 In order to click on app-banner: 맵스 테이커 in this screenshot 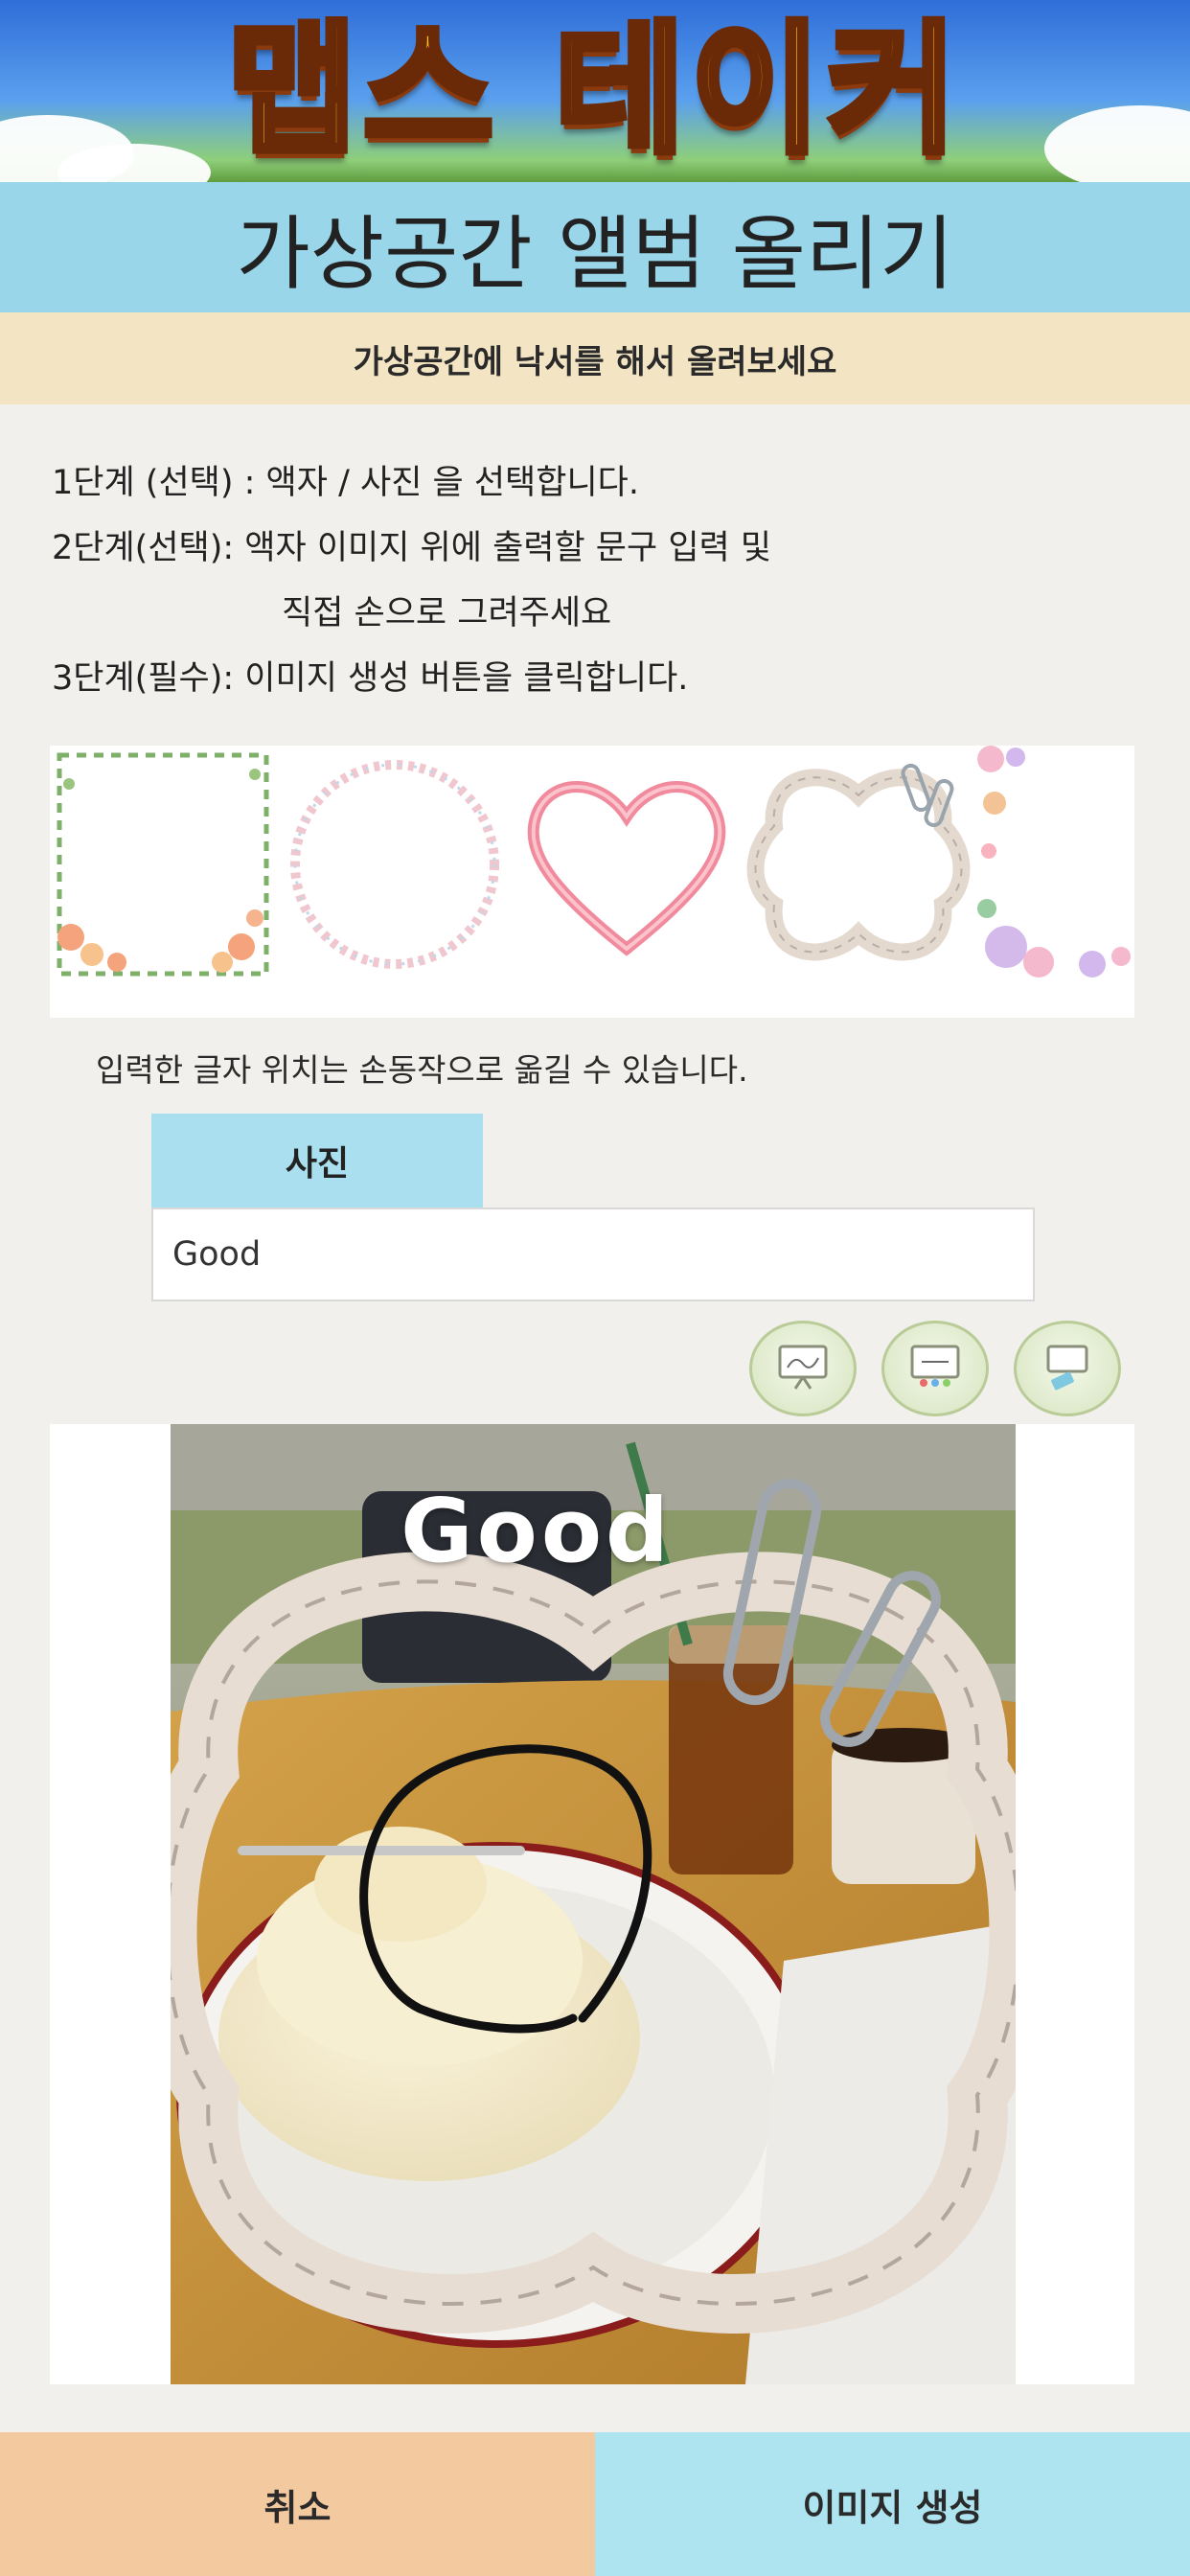, I will do `click(595, 91)`.